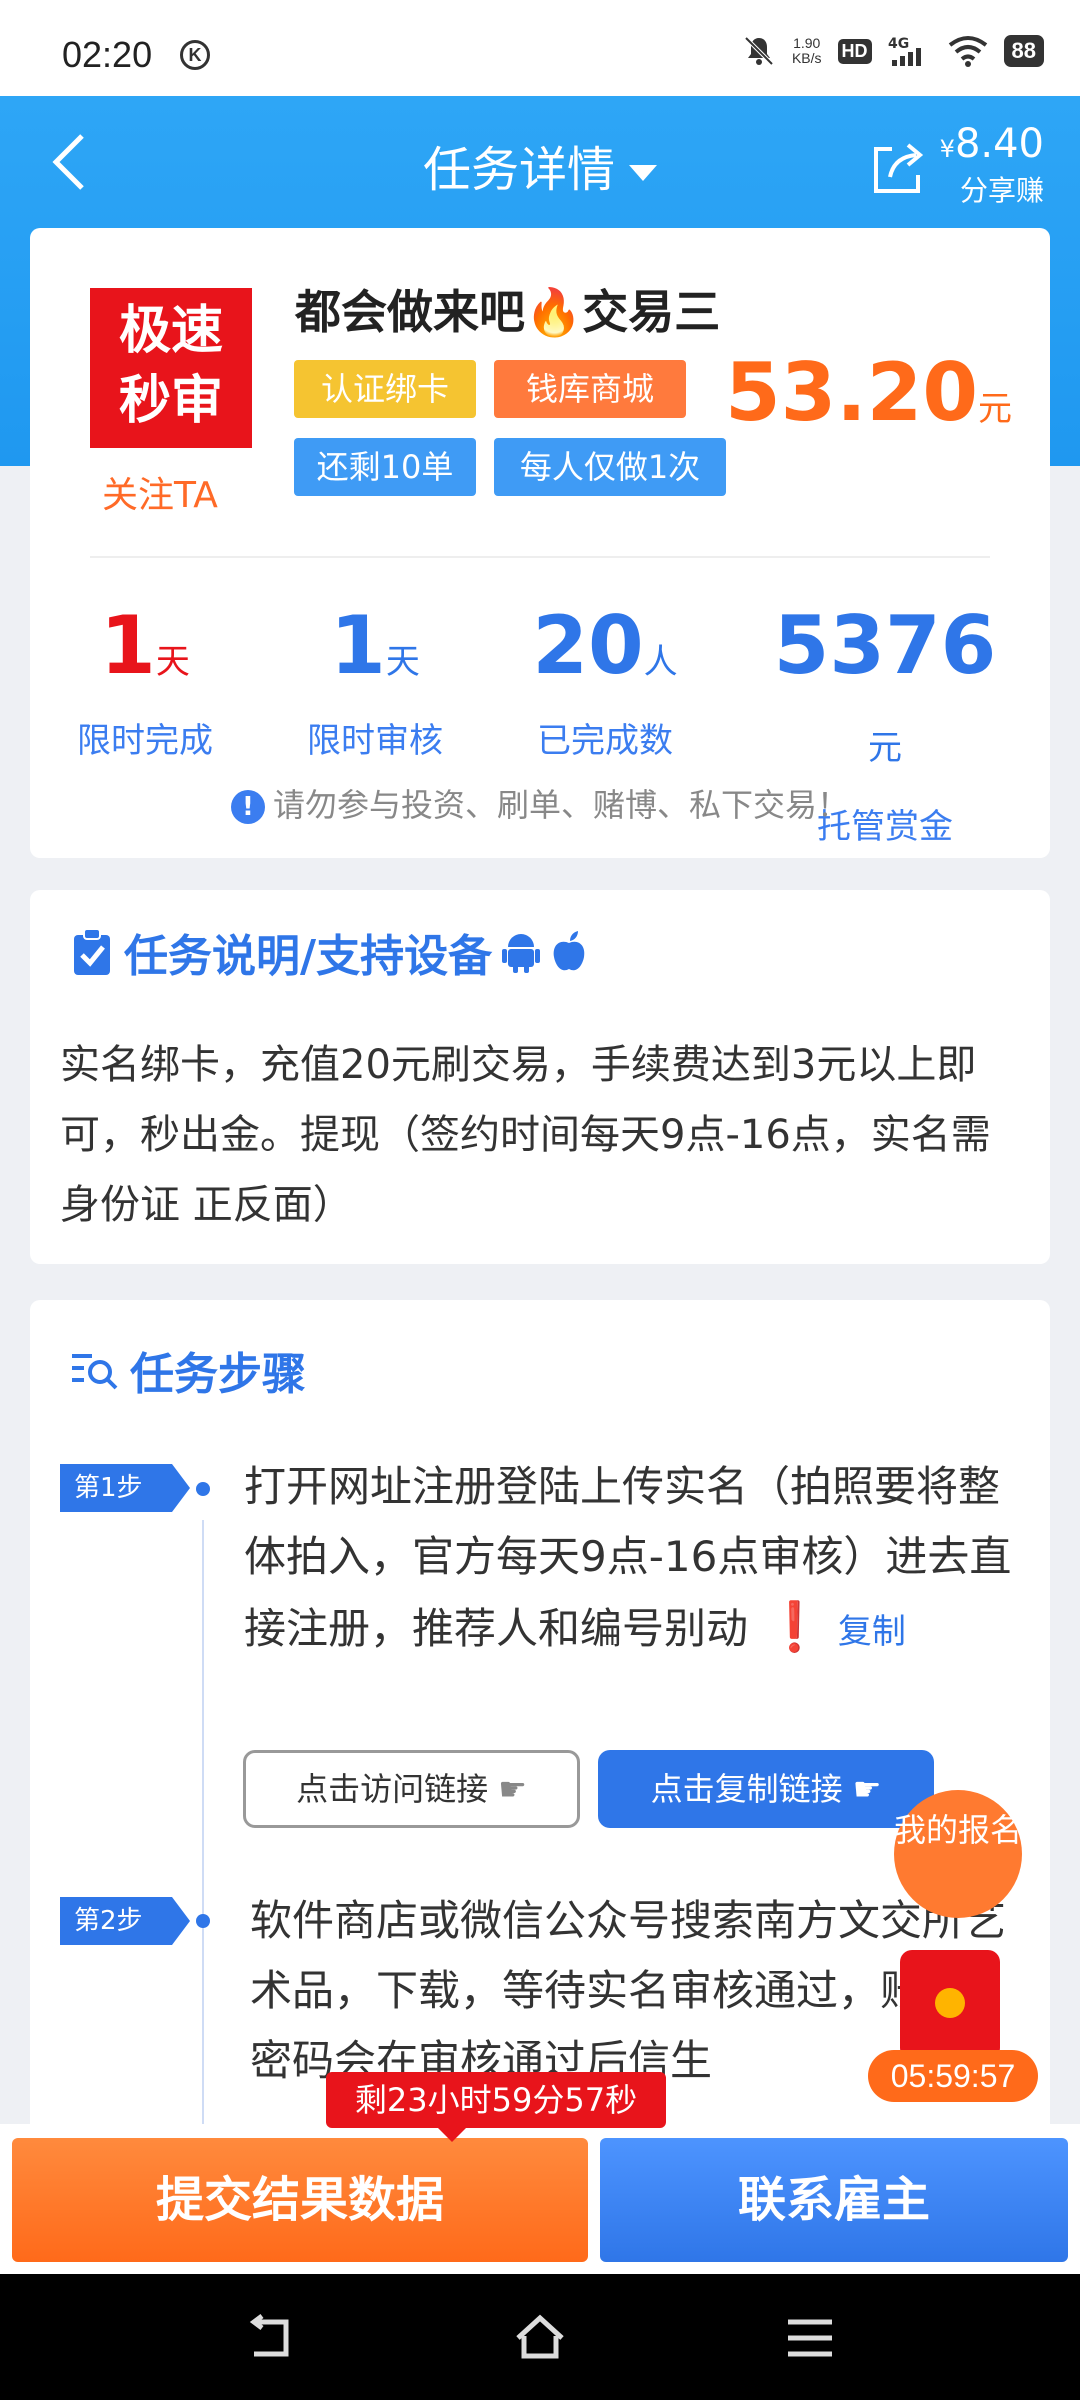 This screenshot has width=1080, height=2400. I want to click on tag-once-per-person: 每人仅做1次, so click(610, 467).